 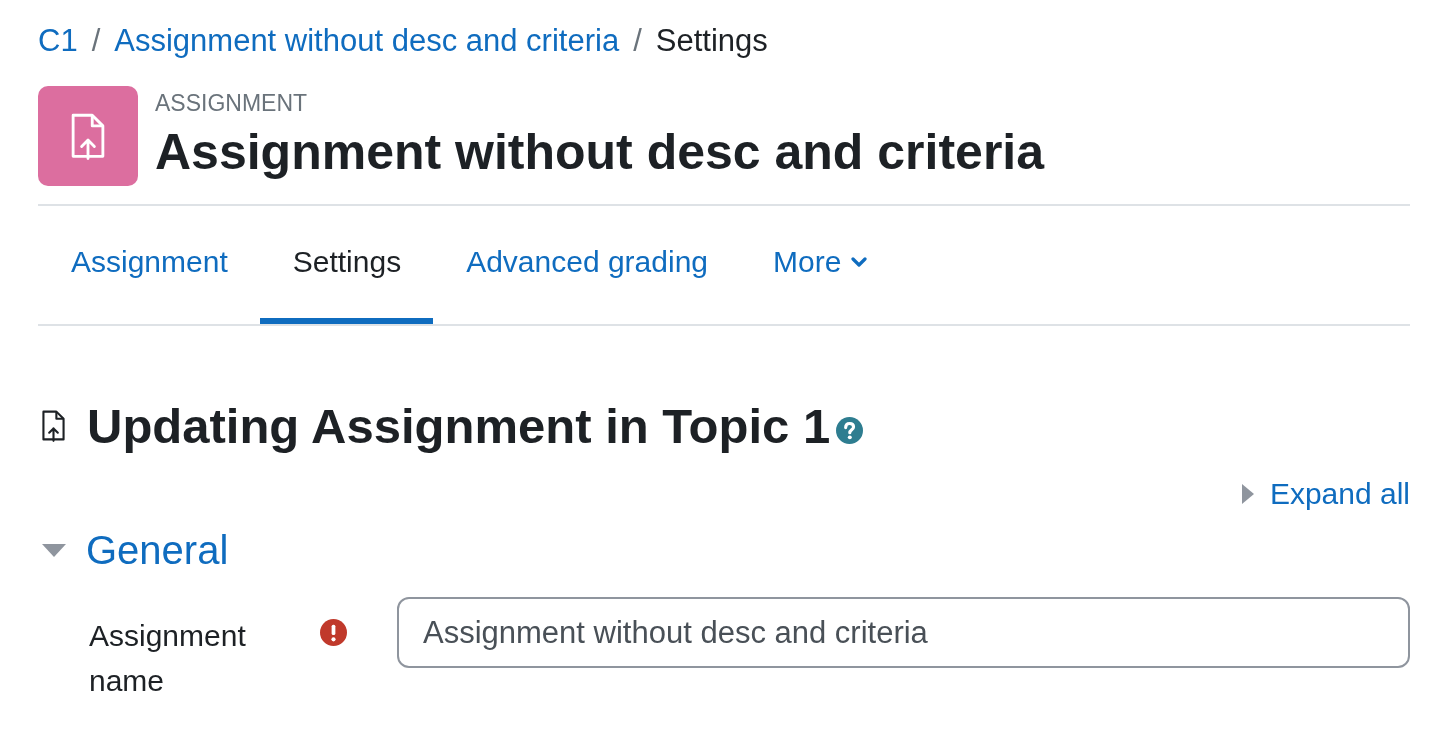 What do you see at coordinates (1247, 494) in the screenshot?
I see `triangle-right-icon` at bounding box center [1247, 494].